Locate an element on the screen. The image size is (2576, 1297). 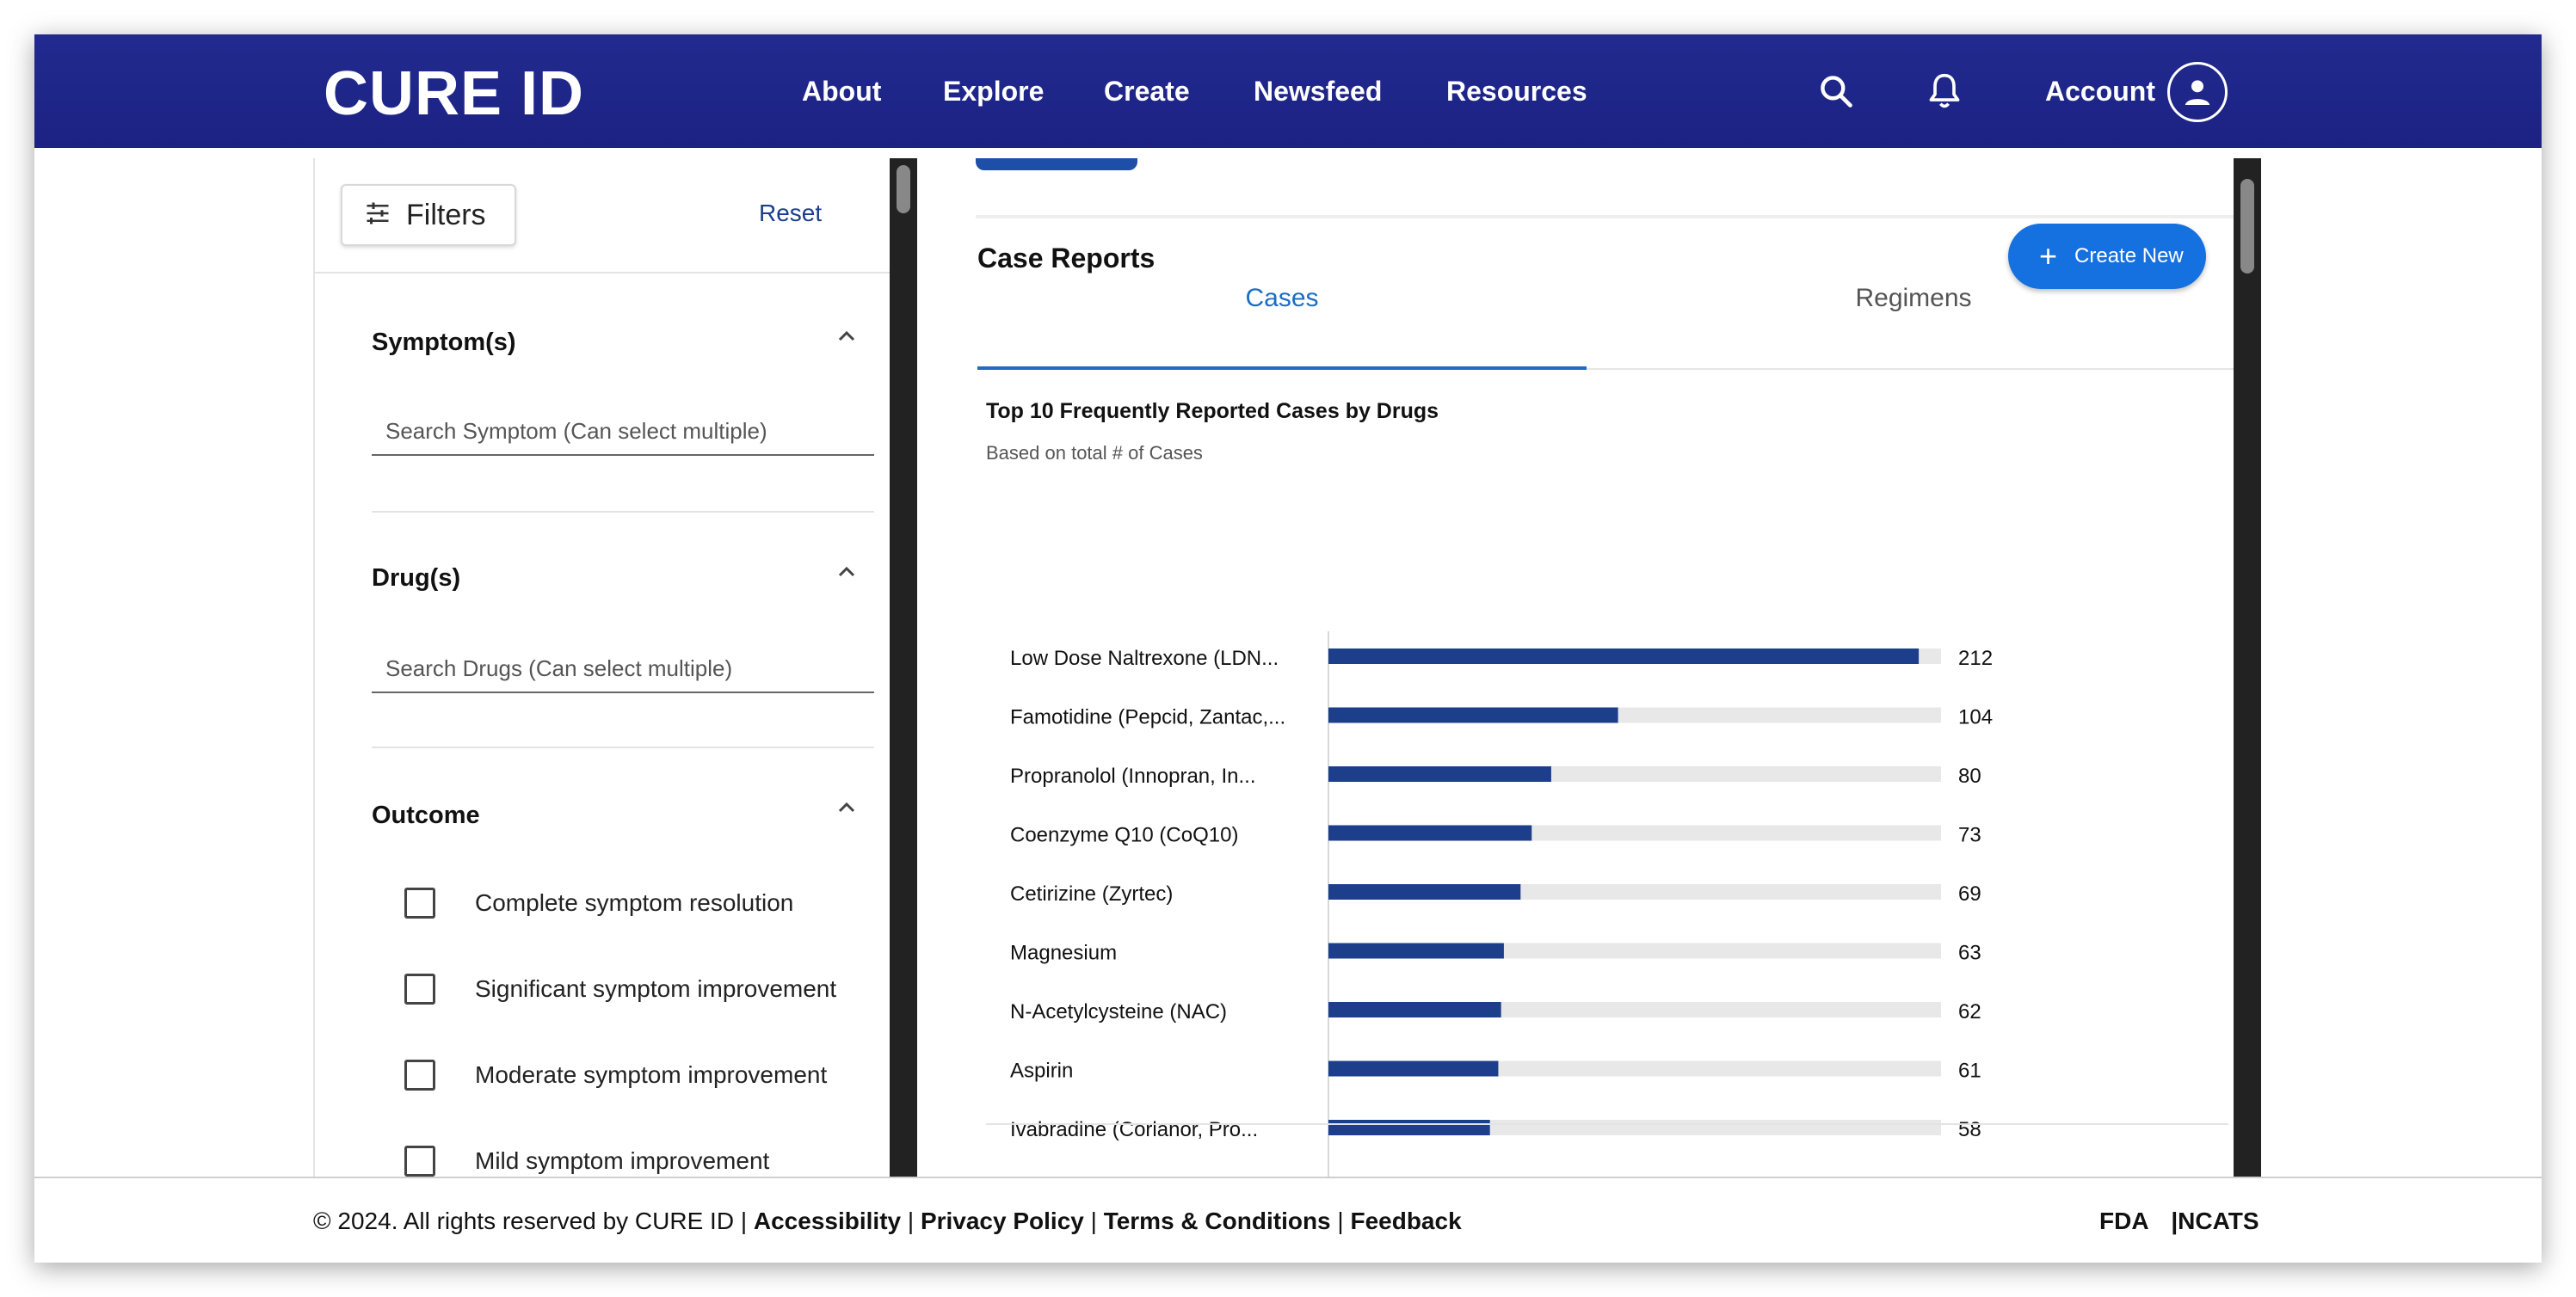
filters-button: Filters is located at coordinates (429, 215).